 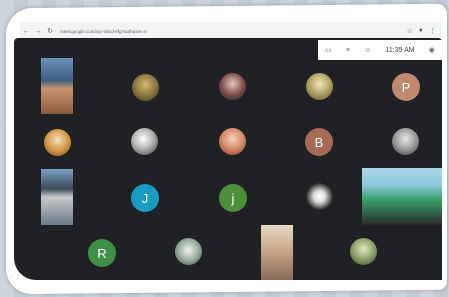 I want to click on meeting-top-bar: ▭ ≡ ☺ 11:35 AM ◉, so click(x=380, y=50).